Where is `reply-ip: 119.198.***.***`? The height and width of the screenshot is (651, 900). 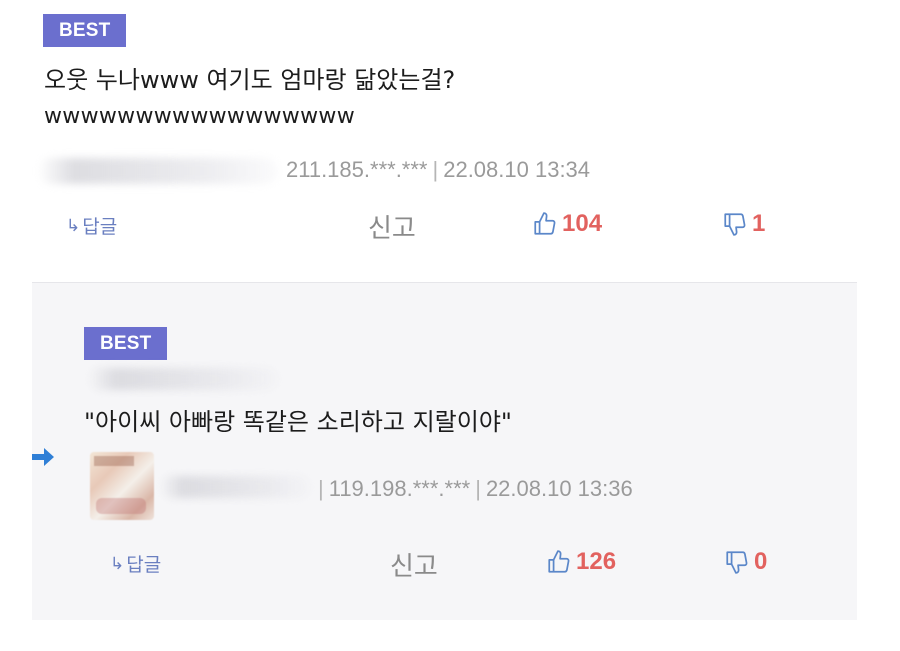 reply-ip: 119.198.***.*** is located at coordinates (399, 488).